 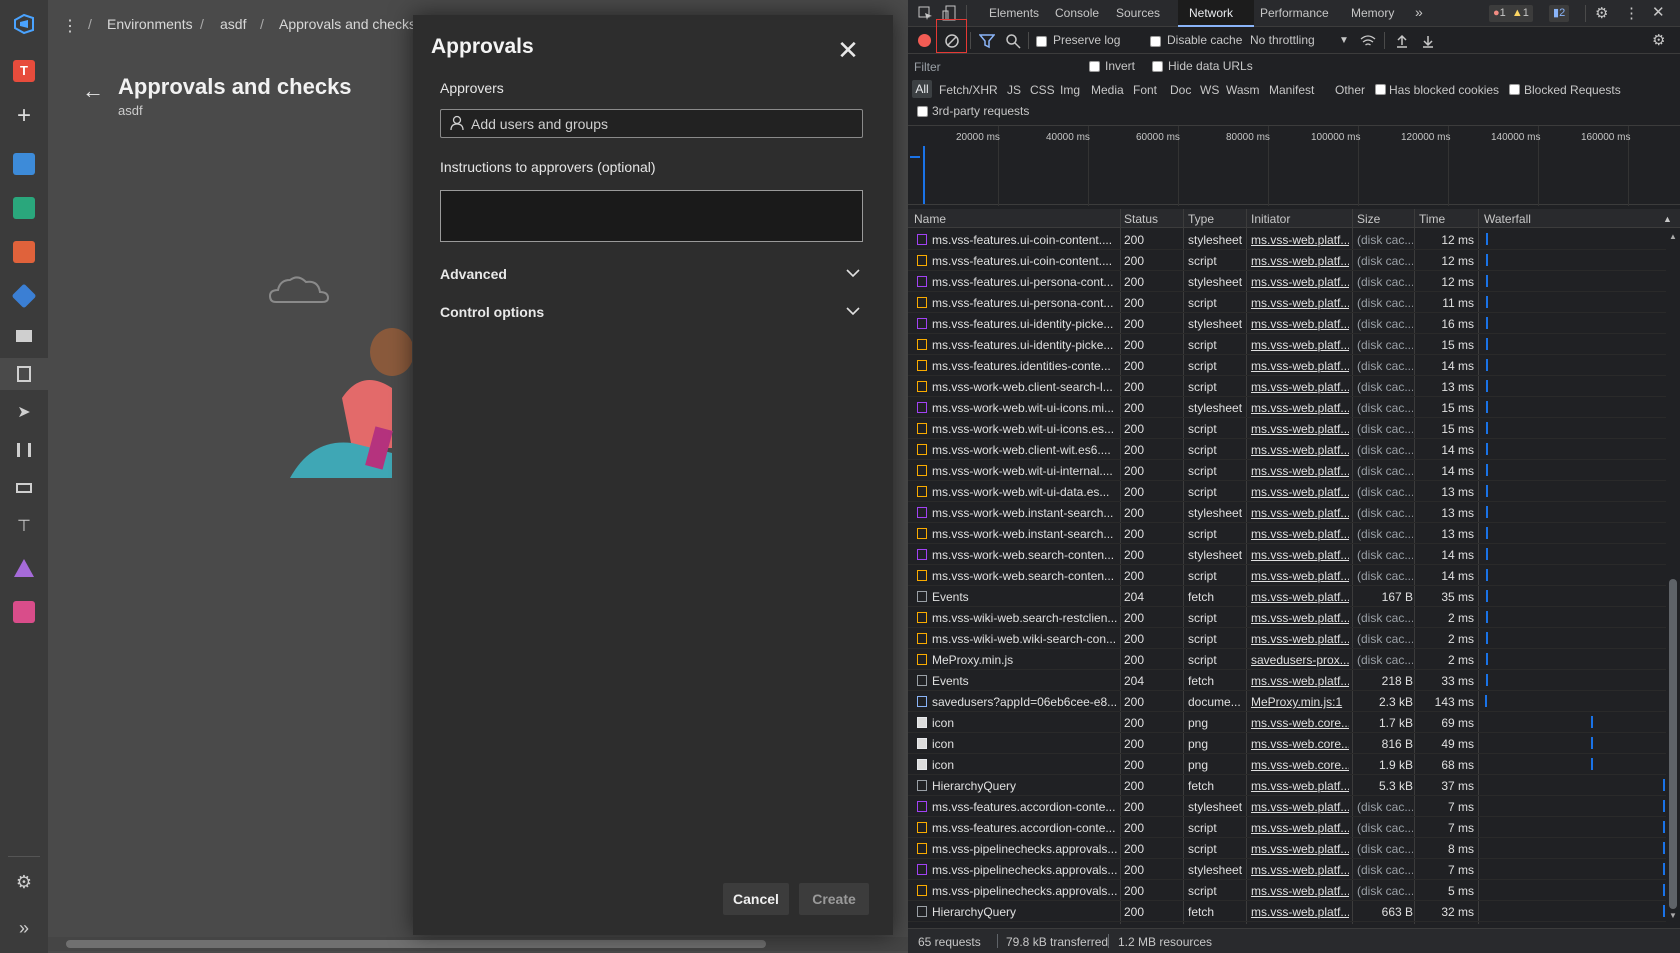 I want to click on expand-nav-icon: », so click(x=24, y=928).